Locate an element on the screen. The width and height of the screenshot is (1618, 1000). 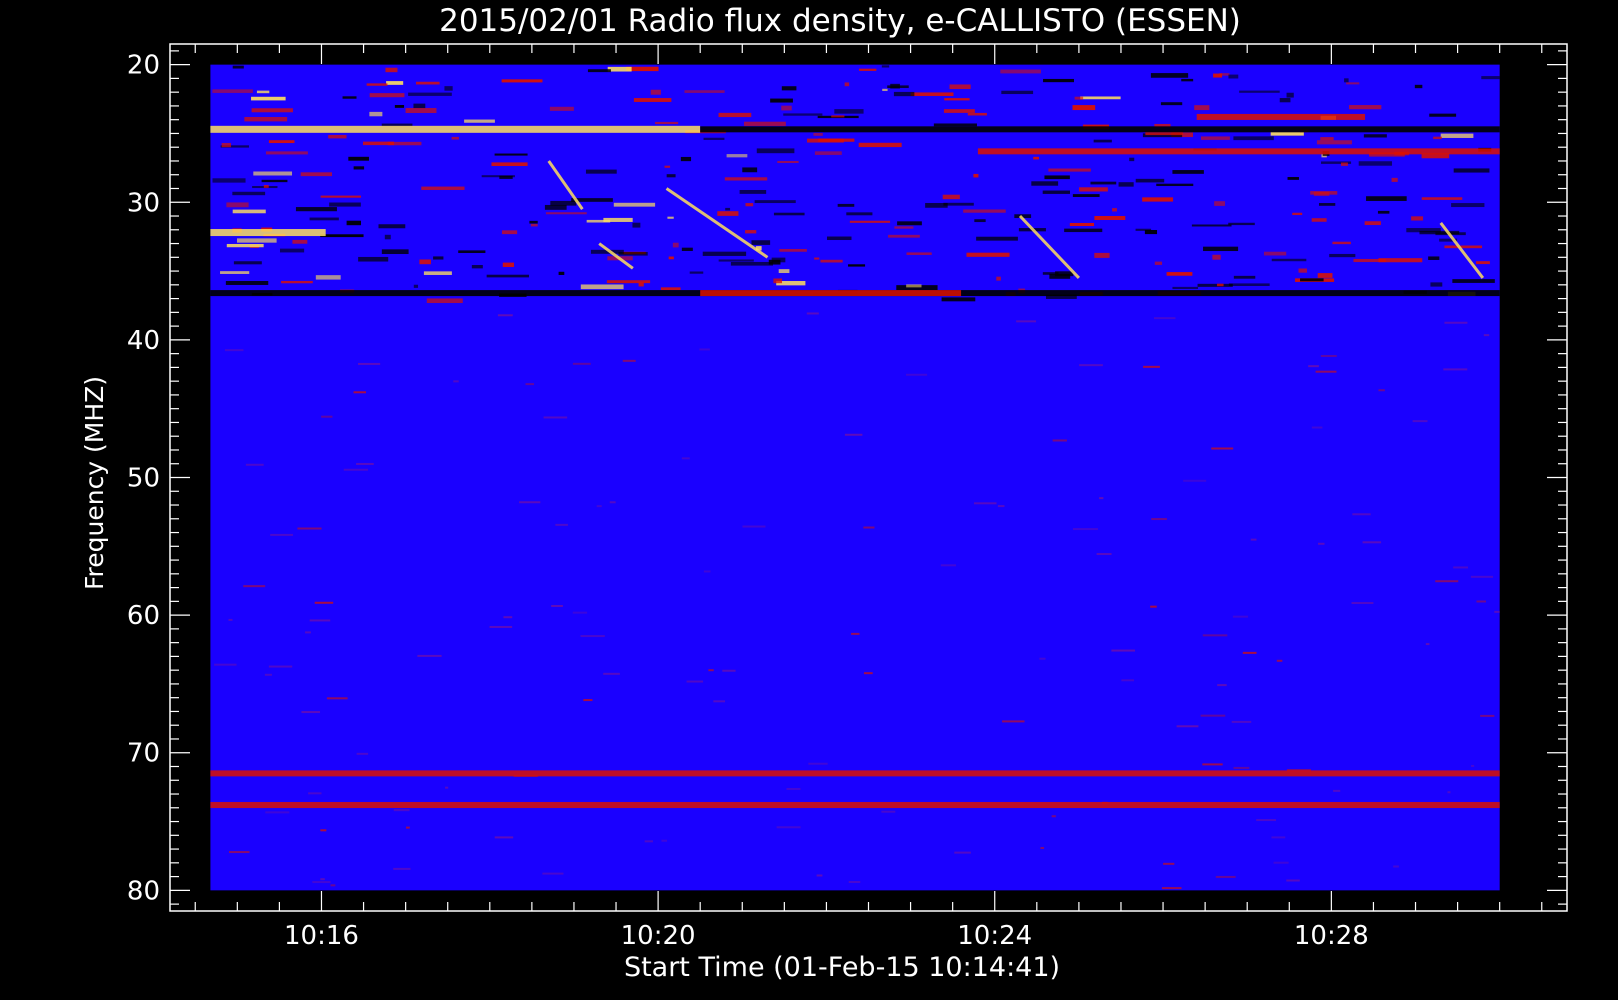
x-axis-label: Start Time (01-Feb-15 10:14:41) is located at coordinates (842, 967).